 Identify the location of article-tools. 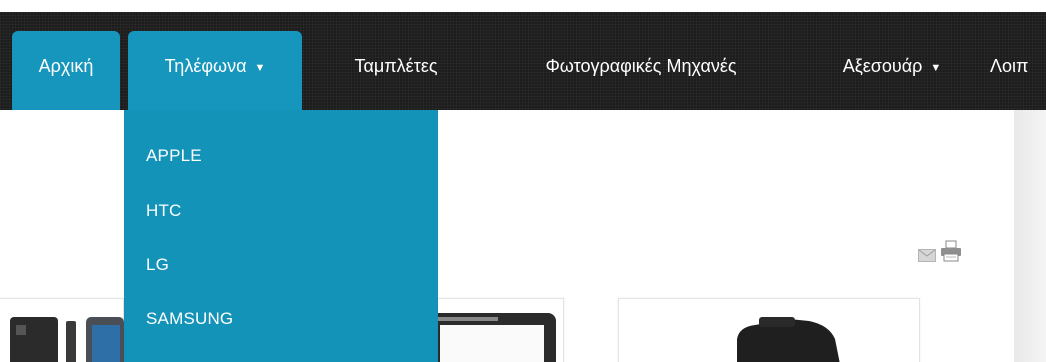
(940, 251).